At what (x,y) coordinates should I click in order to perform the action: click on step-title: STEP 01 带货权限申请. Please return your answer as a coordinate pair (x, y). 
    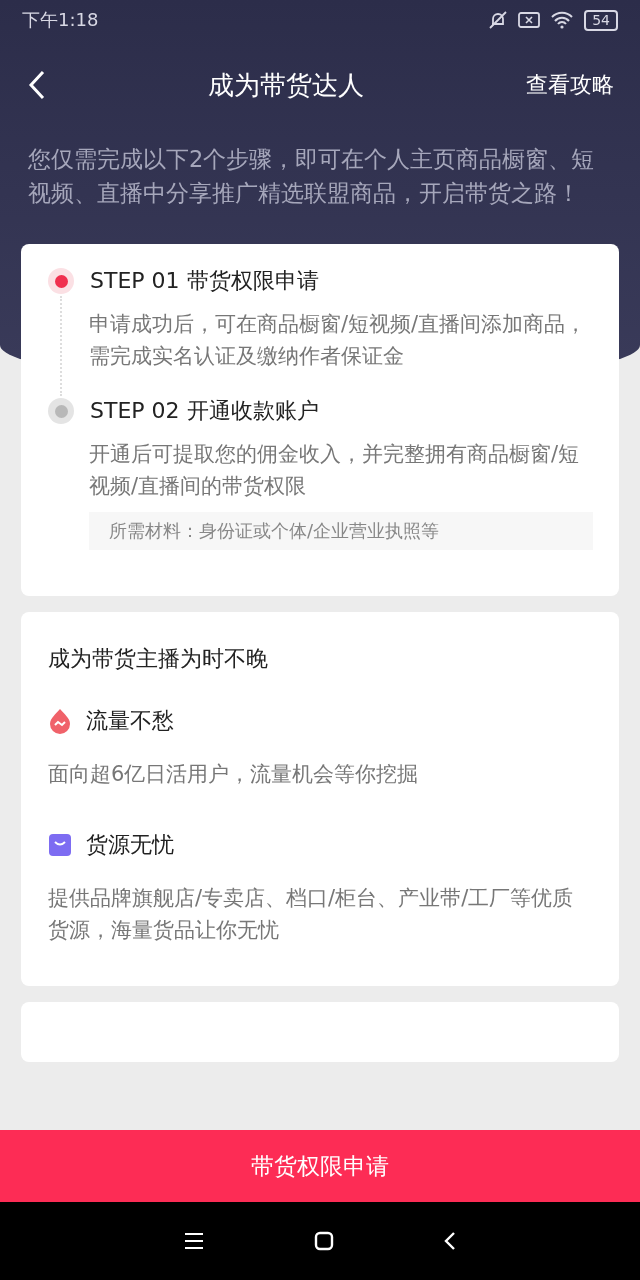
    Looking at the image, I should click on (204, 281).